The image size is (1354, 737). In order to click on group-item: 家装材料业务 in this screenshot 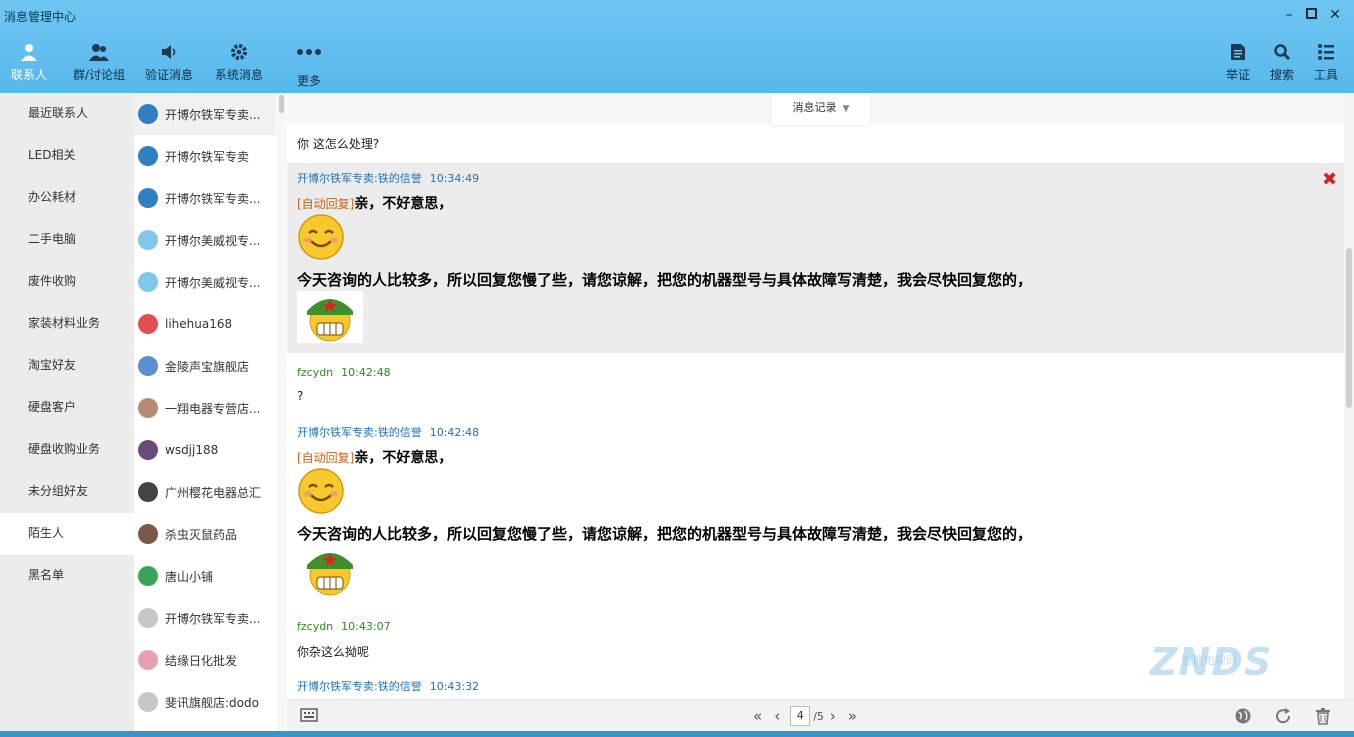, I will do `click(67, 324)`.